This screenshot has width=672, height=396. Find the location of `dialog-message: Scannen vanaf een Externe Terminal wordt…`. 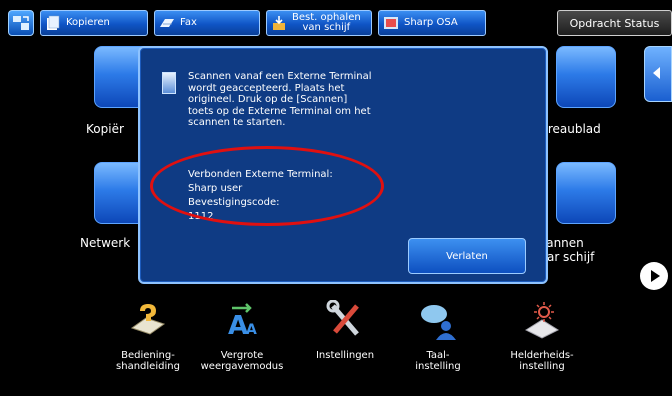

dialog-message: Scannen vanaf een Externe Terminal wordt… is located at coordinates (280, 99).